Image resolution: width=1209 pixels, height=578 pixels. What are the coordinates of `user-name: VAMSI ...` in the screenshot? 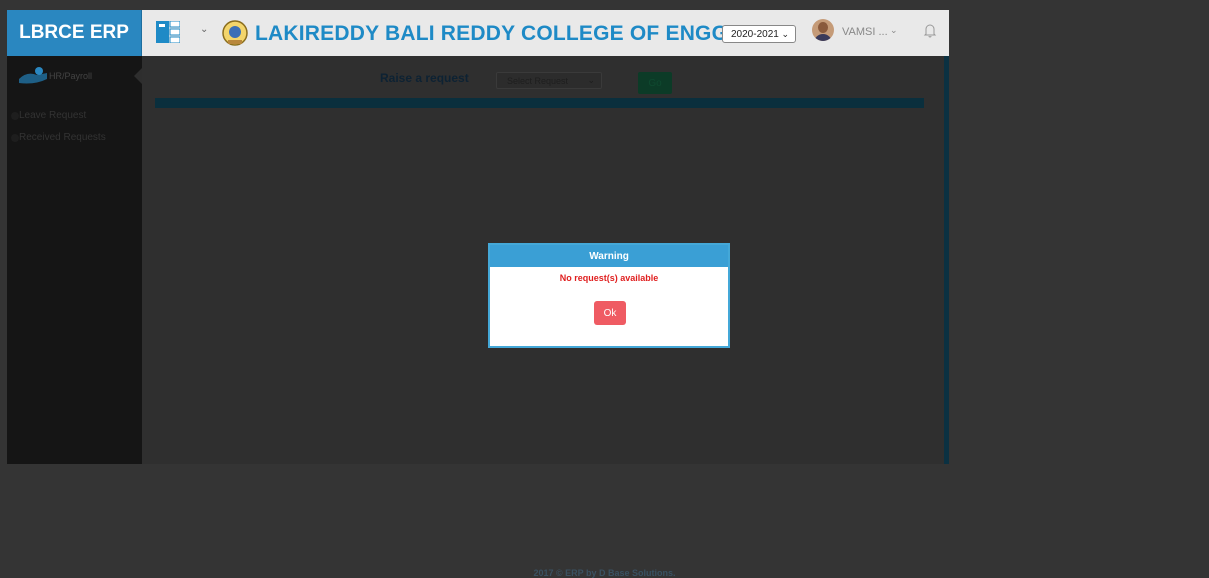 It's located at (865, 32).